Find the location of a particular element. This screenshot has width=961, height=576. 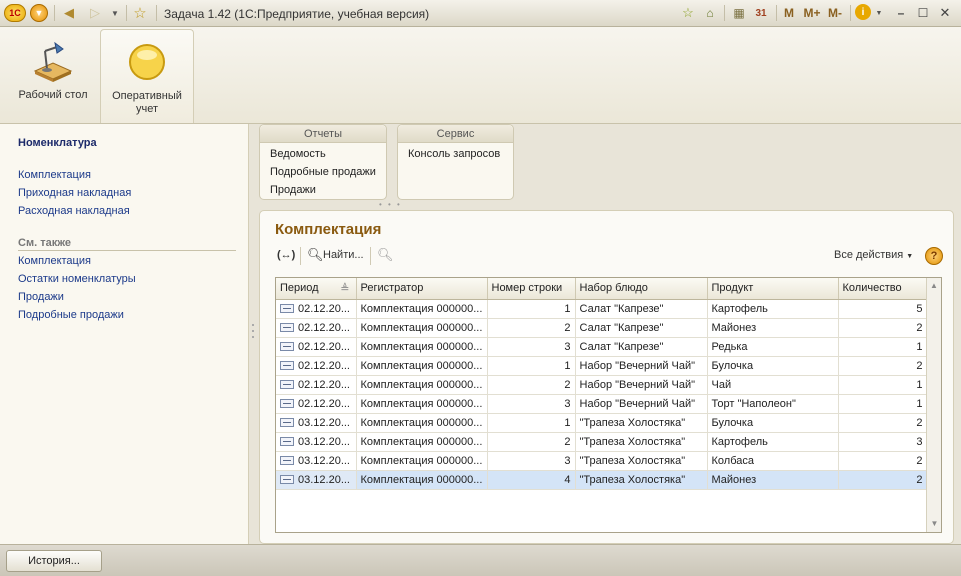

add-favorite-icon: ☆ is located at coordinates (688, 13).